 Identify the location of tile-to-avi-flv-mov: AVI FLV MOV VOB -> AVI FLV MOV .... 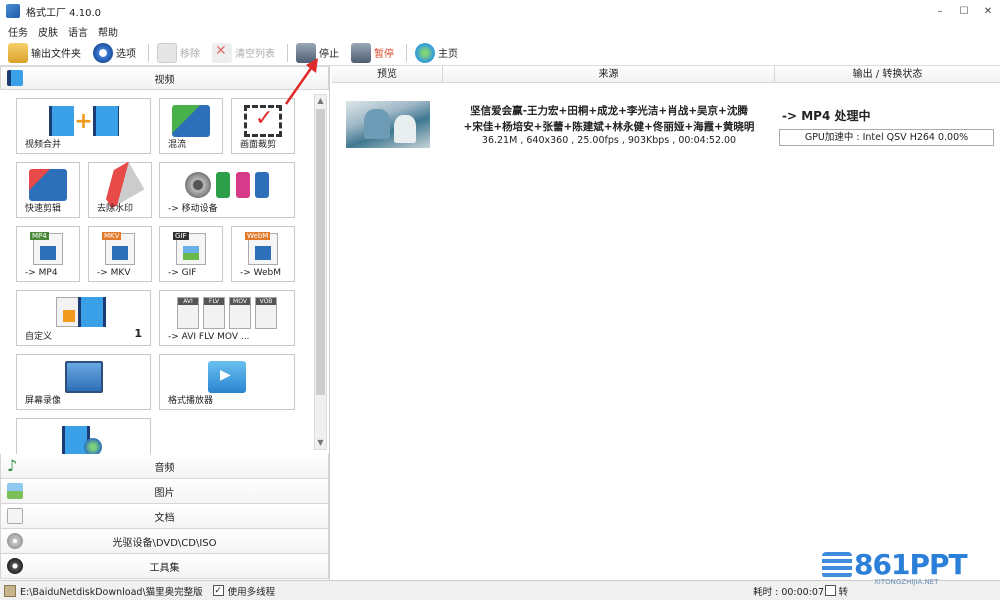
(227, 318).